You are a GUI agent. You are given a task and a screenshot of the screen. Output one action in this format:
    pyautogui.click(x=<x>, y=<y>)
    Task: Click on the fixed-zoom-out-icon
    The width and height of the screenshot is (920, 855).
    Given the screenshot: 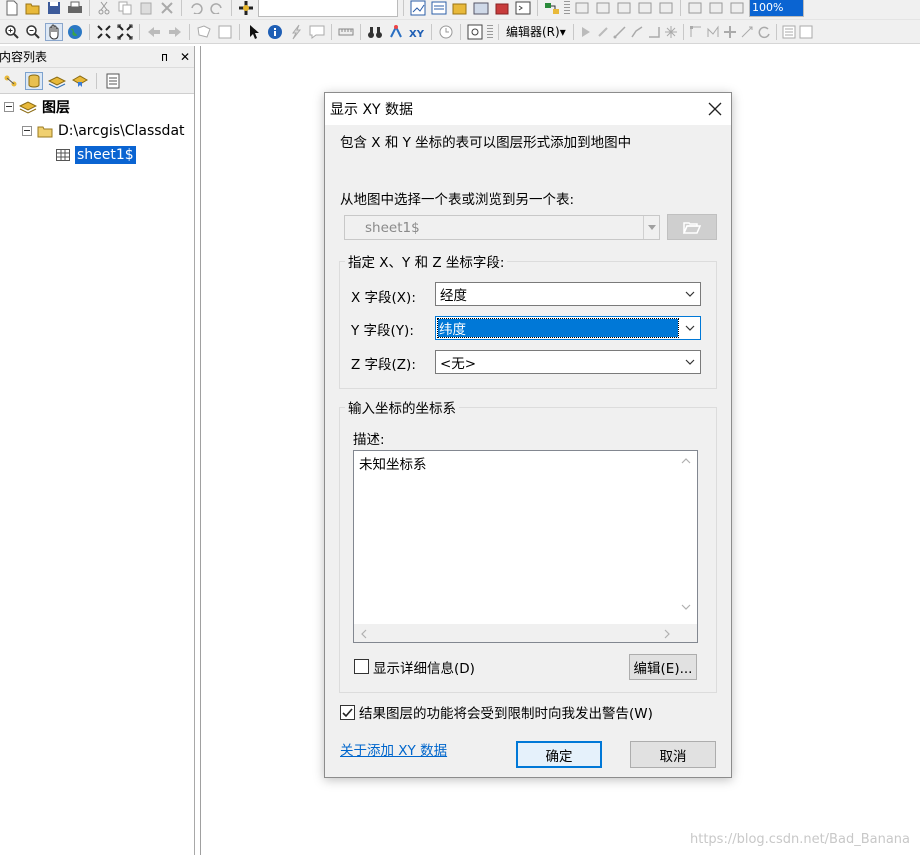 What is the action you would take?
    pyautogui.click(x=125, y=32)
    